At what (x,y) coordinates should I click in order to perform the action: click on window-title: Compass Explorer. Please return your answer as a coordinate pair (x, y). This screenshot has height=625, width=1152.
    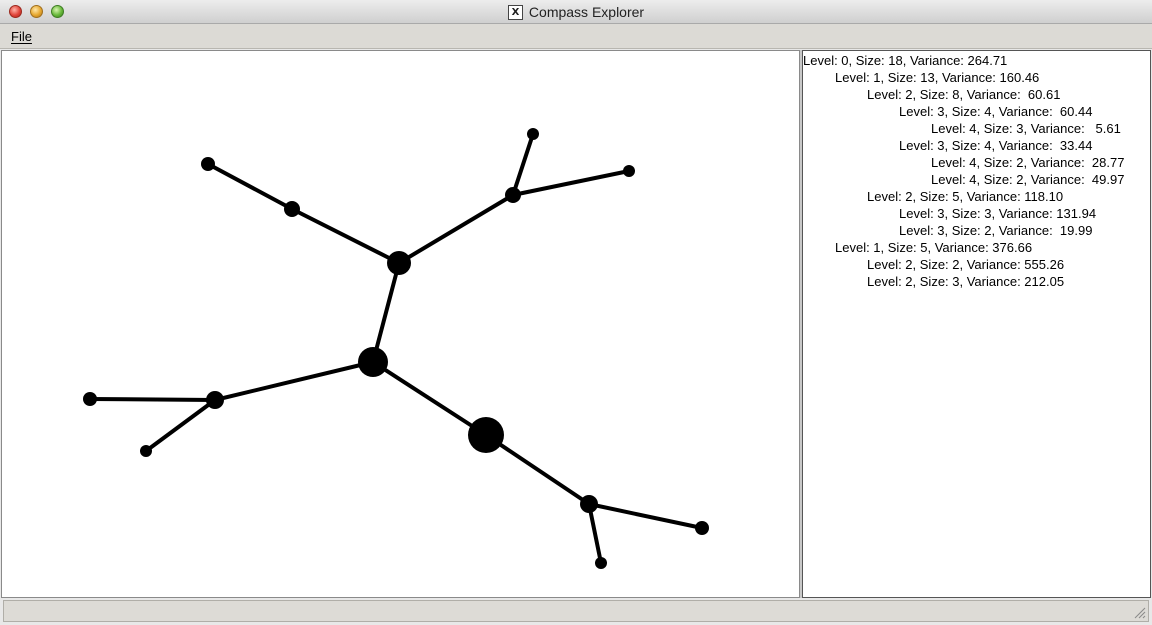
    Looking at the image, I should click on (586, 12).